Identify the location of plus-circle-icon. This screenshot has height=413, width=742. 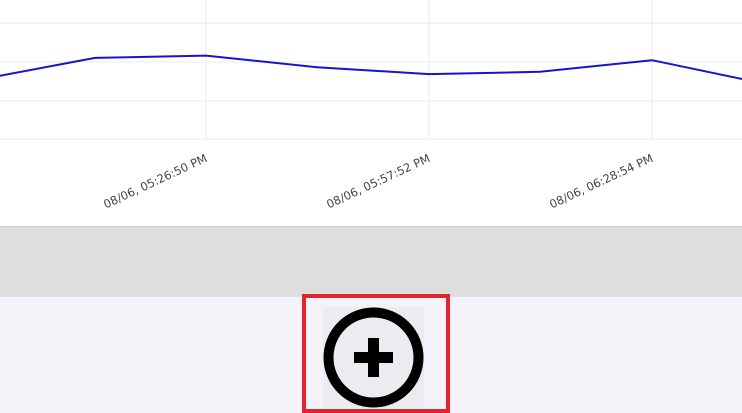
(373, 357).